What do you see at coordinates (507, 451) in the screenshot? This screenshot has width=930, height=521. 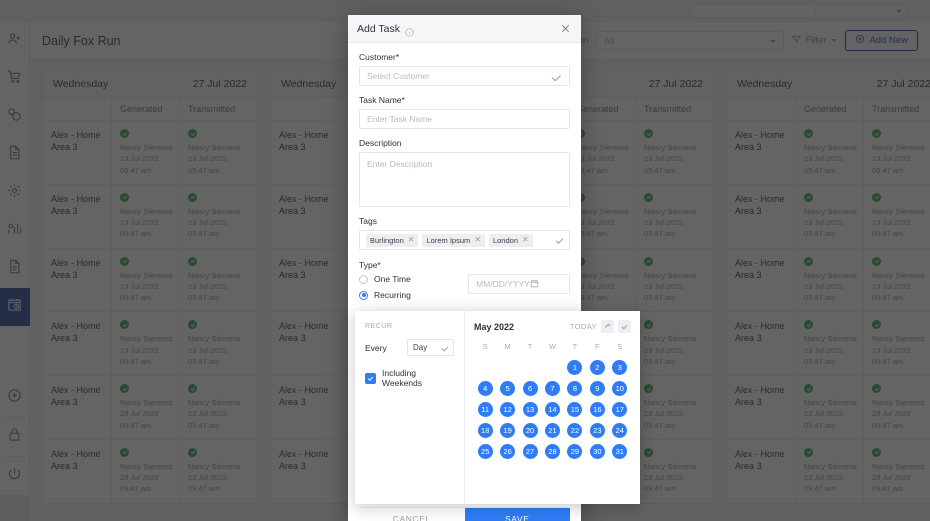 I see `calendar-day-cell: 26` at bounding box center [507, 451].